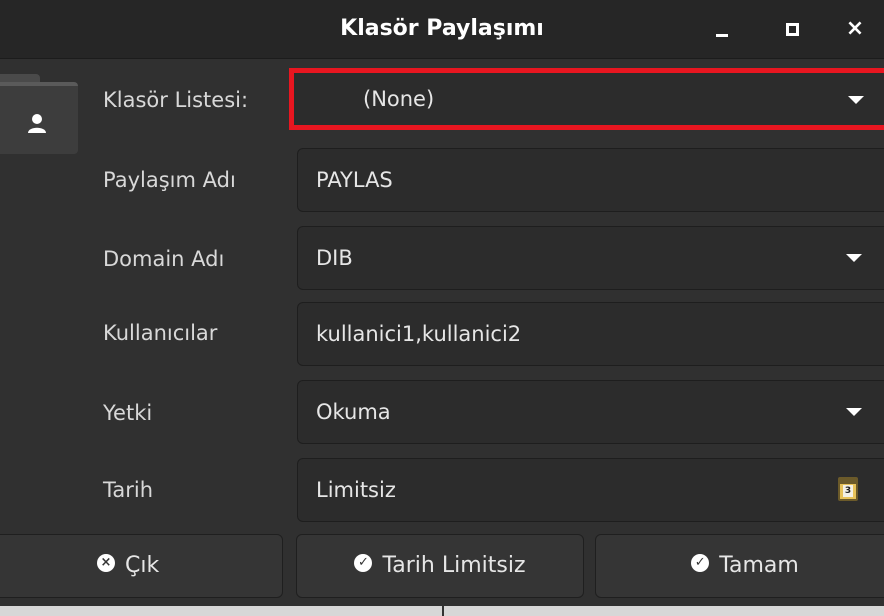 The image size is (884, 616). I want to click on exit-button: × Çık, so click(141, 566).